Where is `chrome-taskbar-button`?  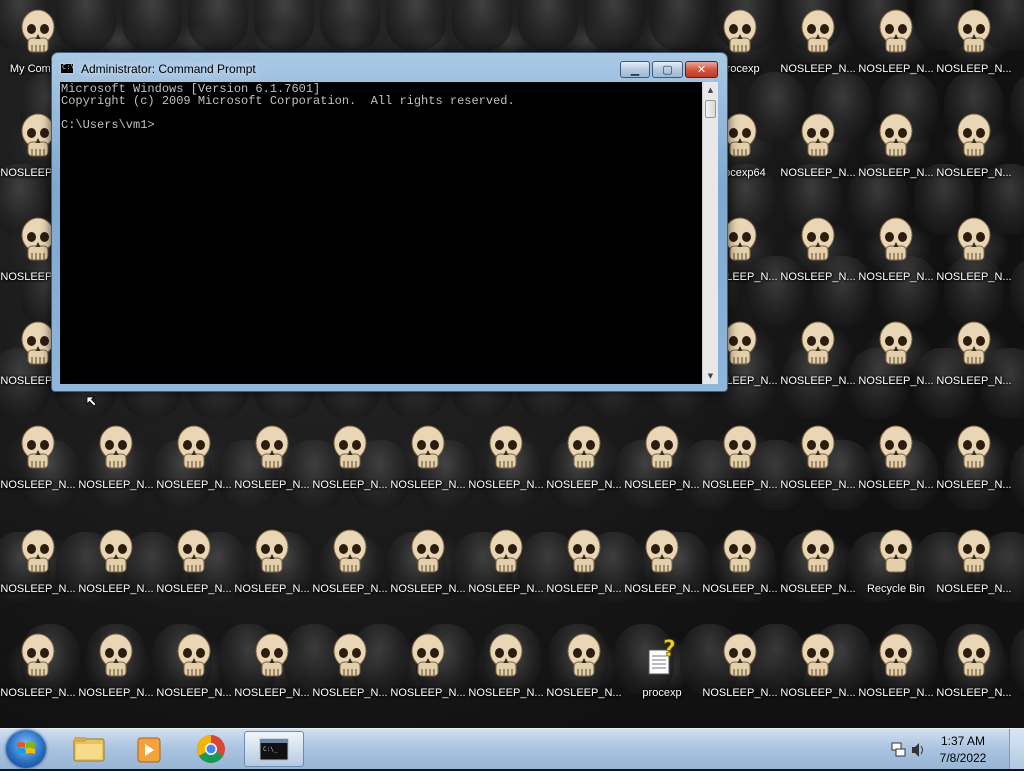 chrome-taskbar-button is located at coordinates (211, 749).